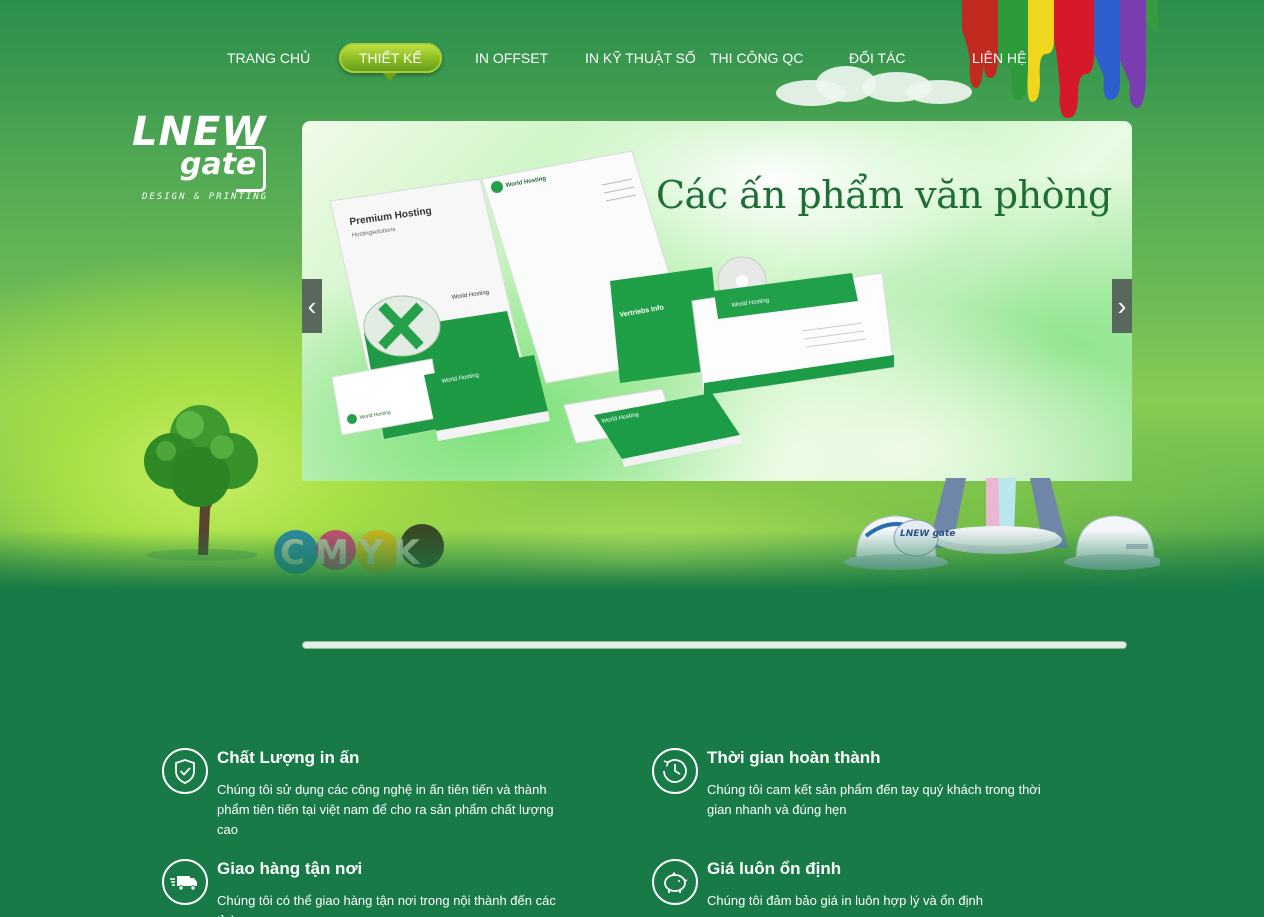 Image resolution: width=1264 pixels, height=917 pixels. Describe the element at coordinates (355, 553) in the screenshot. I see `cmyk-text: CMYK` at that location.